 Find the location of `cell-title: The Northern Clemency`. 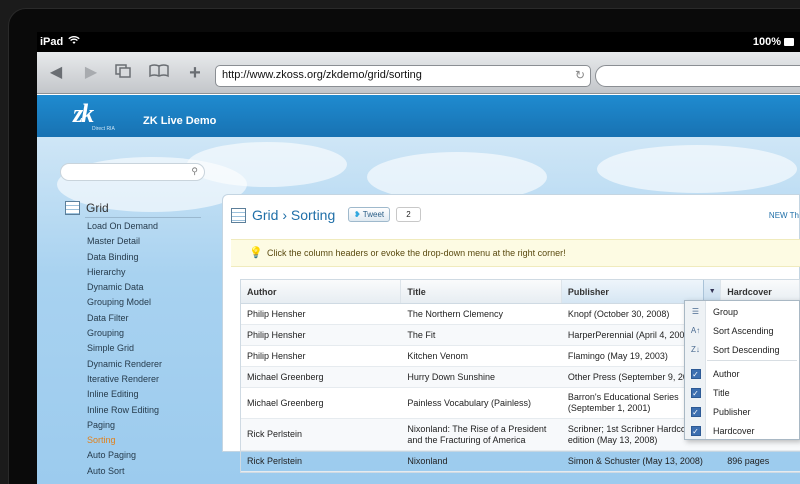

cell-title: The Northern Clemency is located at coordinates (455, 313).